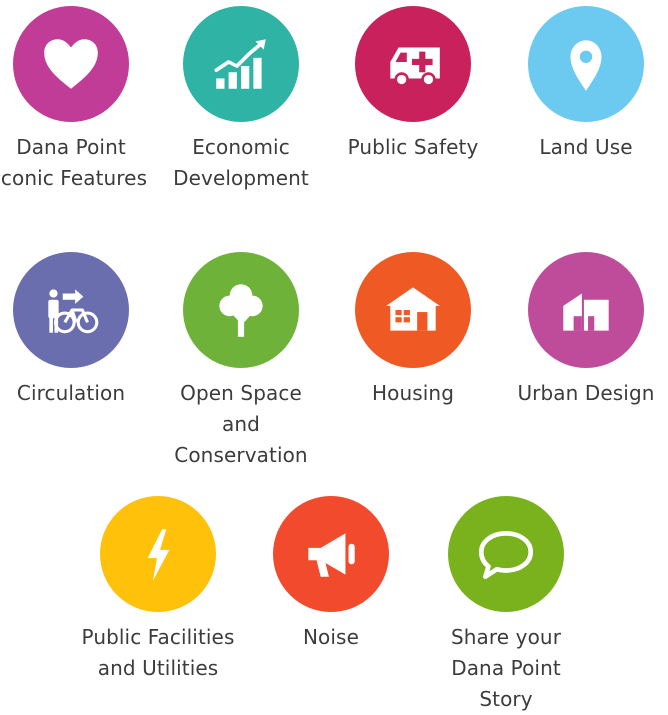 The width and height of the screenshot is (668, 715). I want to click on topic-economic-development: Economic Development, so click(241, 100).